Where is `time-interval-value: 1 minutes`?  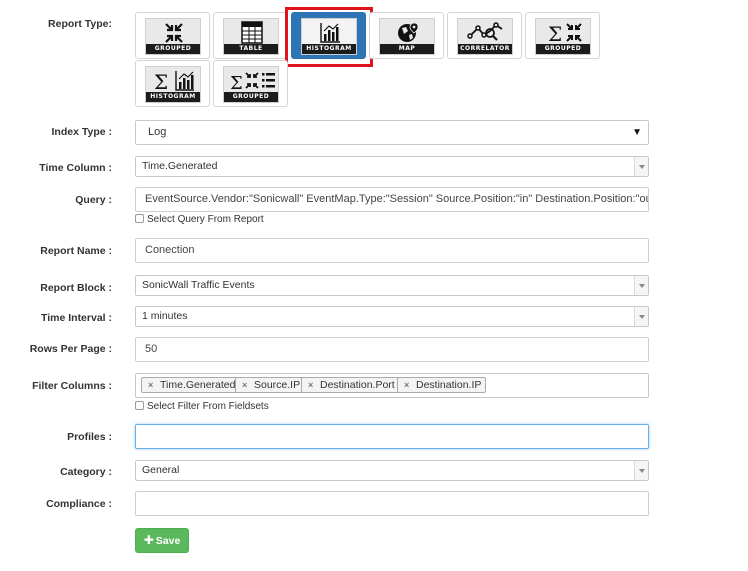 time-interval-value: 1 minutes is located at coordinates (165, 316).